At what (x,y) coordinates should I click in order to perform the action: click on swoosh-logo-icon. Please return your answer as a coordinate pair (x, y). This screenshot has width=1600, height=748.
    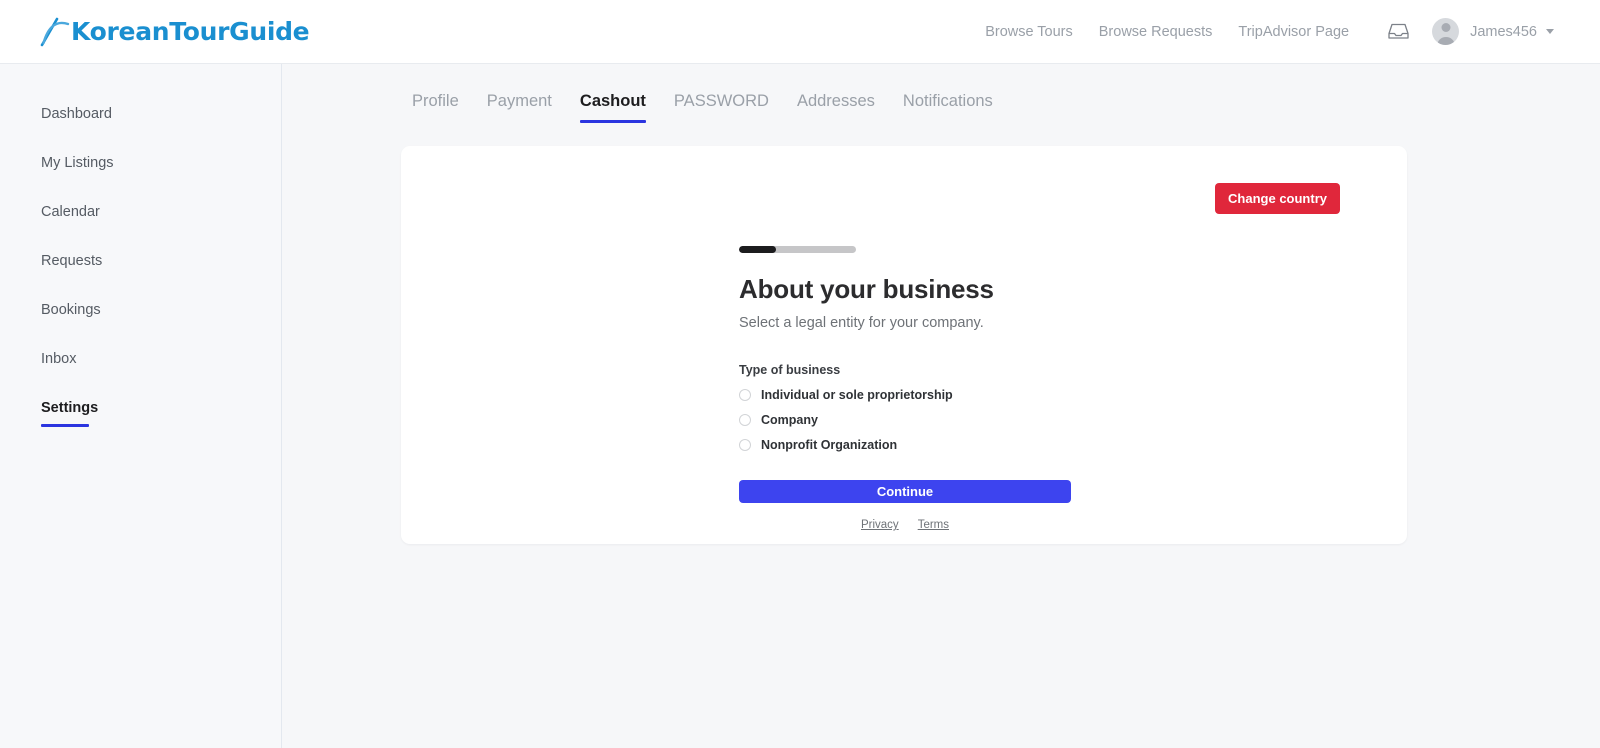
    Looking at the image, I should click on (55, 32).